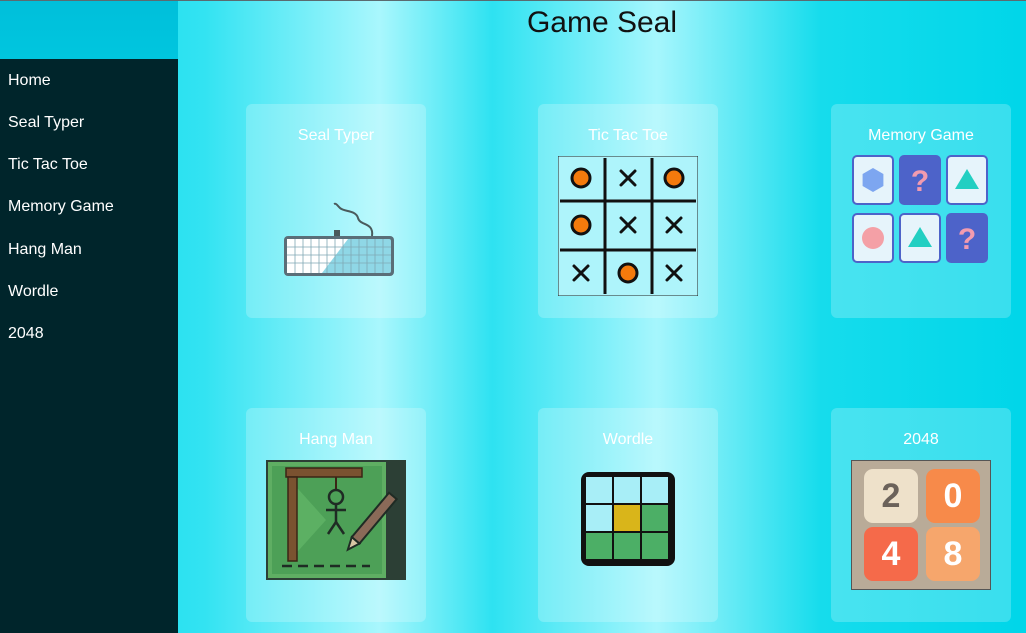  Describe the element at coordinates (628, 226) in the screenshot. I see `tic-tac-toe-icon` at that location.